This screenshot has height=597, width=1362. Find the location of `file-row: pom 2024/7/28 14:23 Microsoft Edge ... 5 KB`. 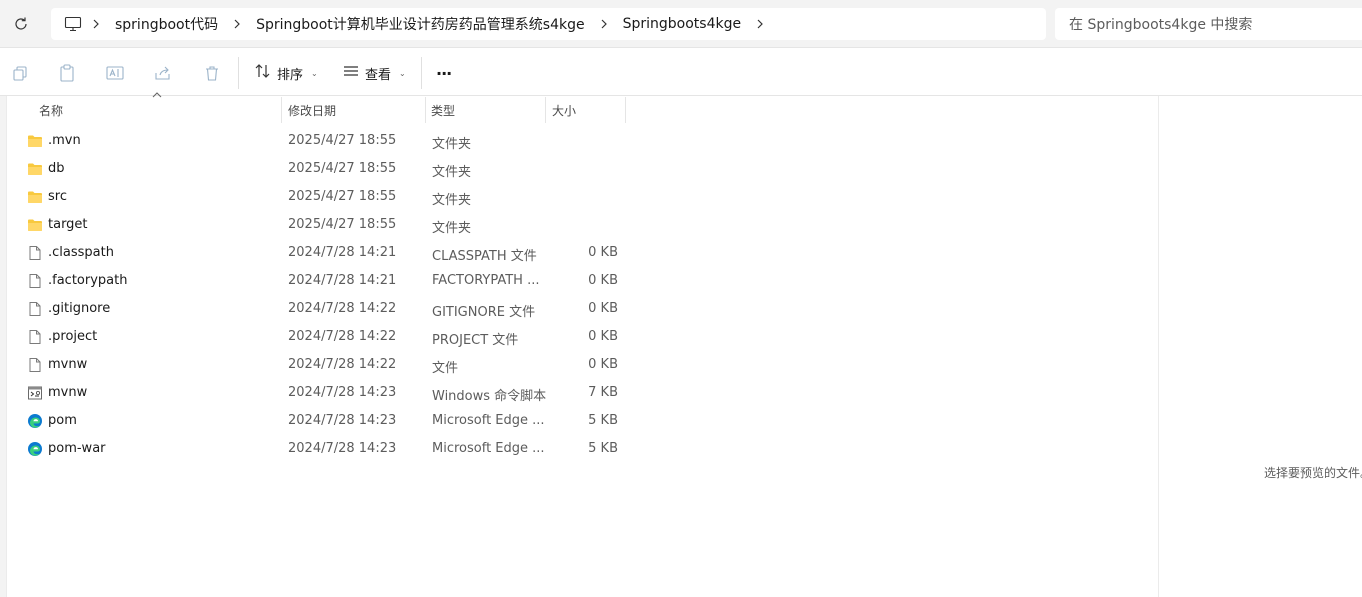

file-row: pom 2024/7/28 14:23 Microsoft Edge ... 5 KB is located at coordinates (324, 421).